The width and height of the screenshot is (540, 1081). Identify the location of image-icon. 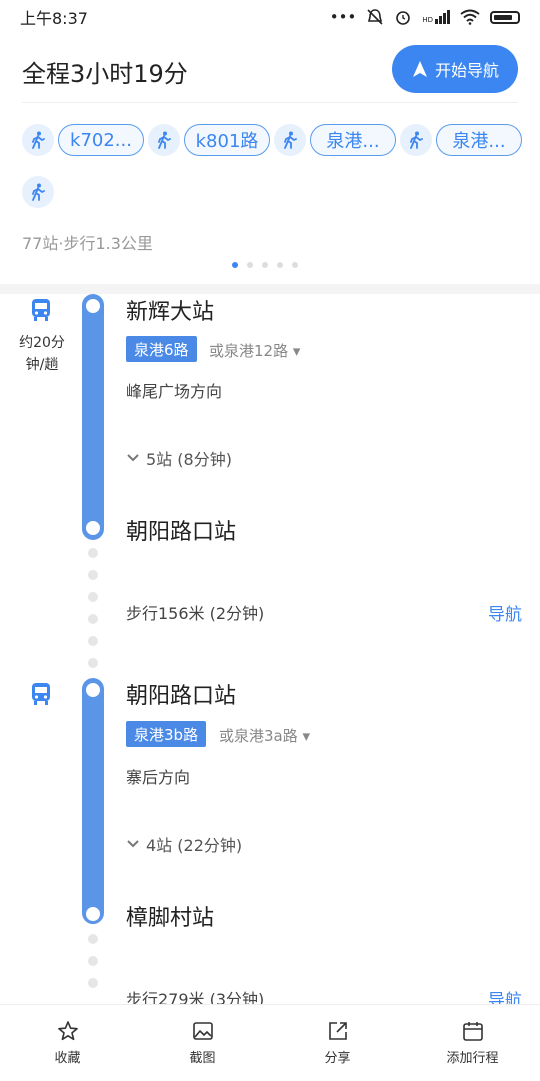
(202, 1031).